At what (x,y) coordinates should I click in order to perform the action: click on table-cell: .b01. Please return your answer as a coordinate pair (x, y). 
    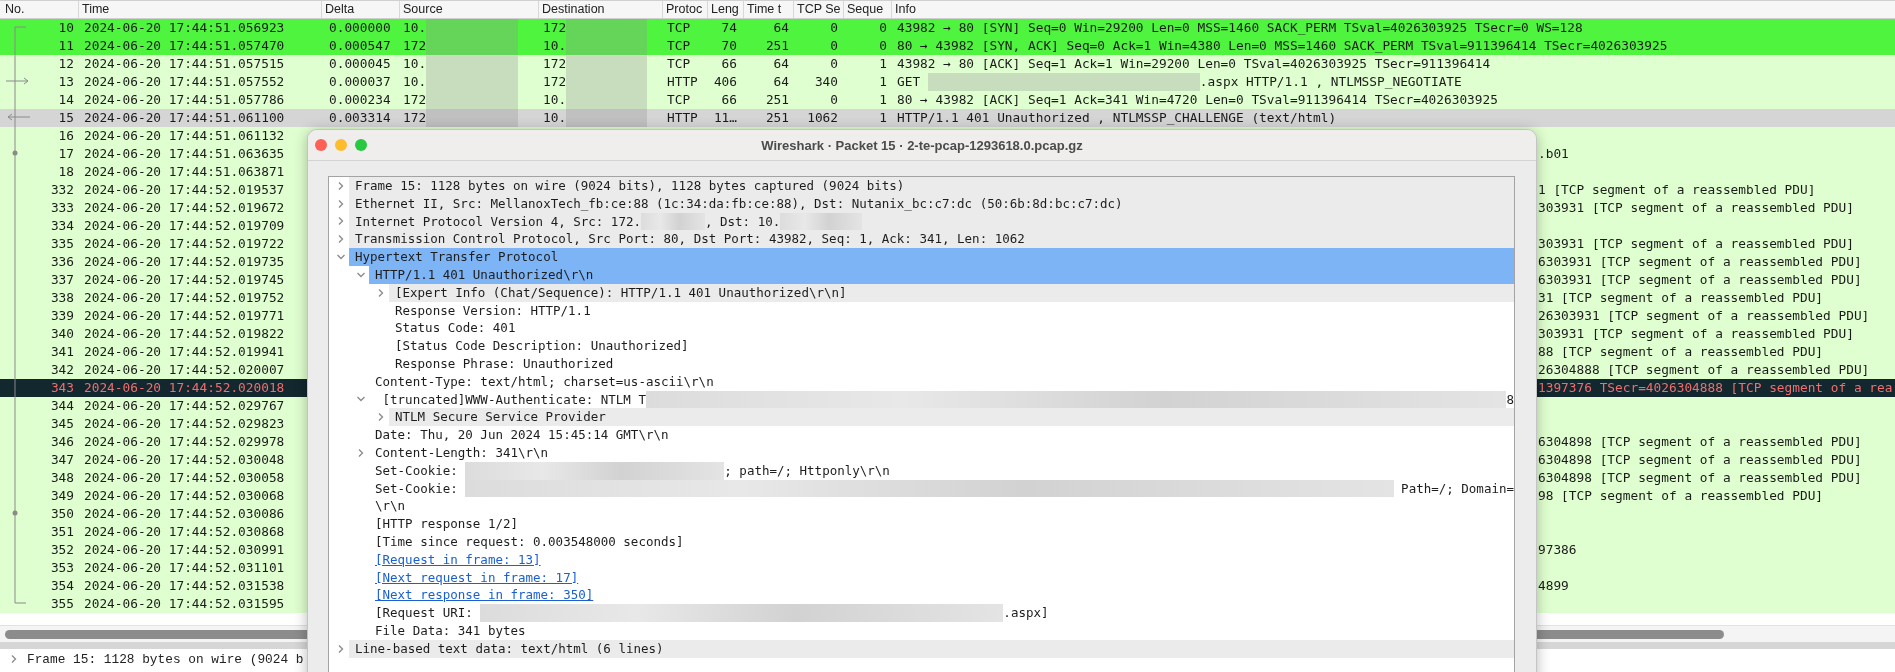
    Looking at the image, I should click on (1553, 154).